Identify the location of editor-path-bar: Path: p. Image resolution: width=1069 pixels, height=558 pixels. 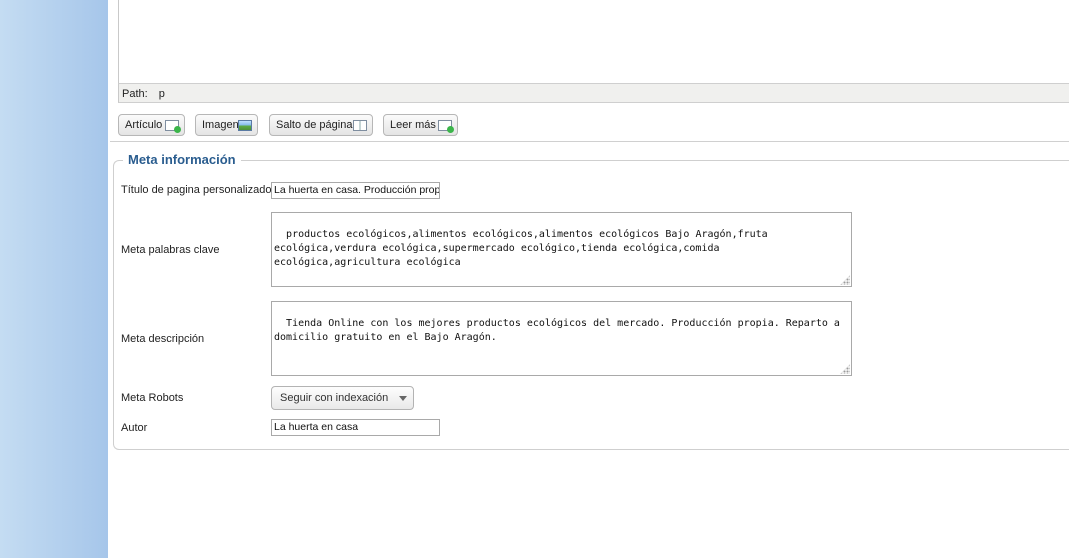
(593, 93).